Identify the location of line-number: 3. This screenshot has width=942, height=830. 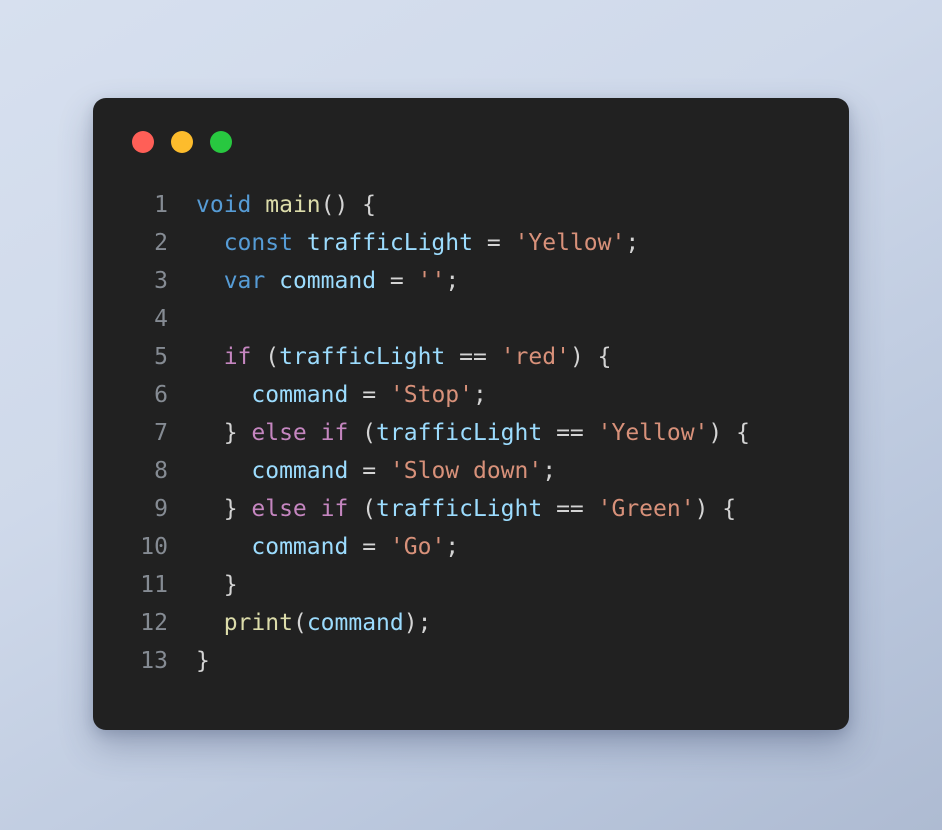
(161, 281).